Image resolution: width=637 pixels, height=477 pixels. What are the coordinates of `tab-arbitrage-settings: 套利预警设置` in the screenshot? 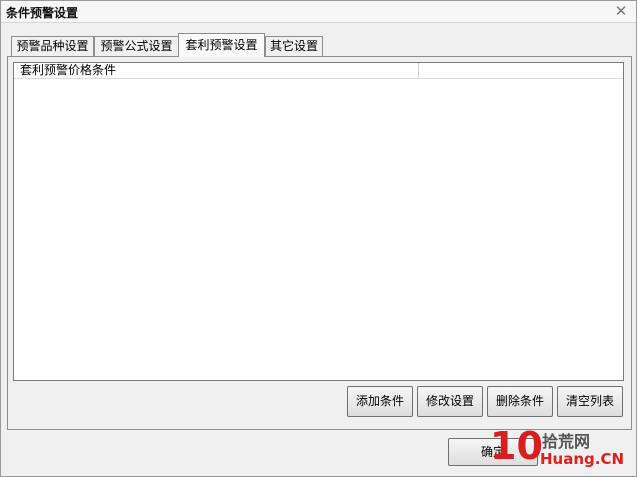 It's located at (221, 45).